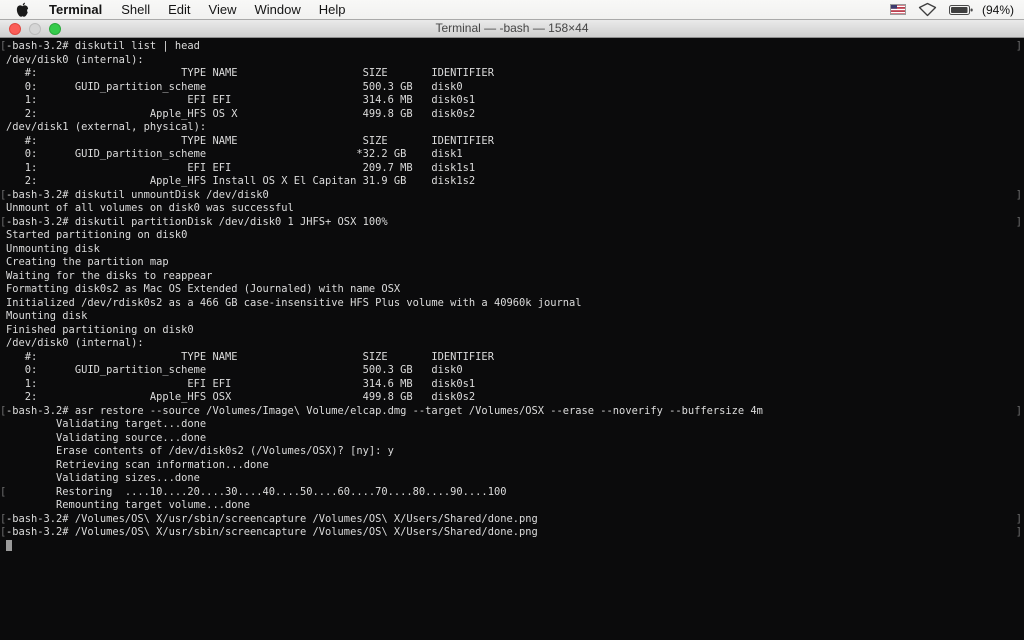  What do you see at coordinates (512, 128) in the screenshot?
I see `terminal-line: /dev/disk1 (external, physical):` at bounding box center [512, 128].